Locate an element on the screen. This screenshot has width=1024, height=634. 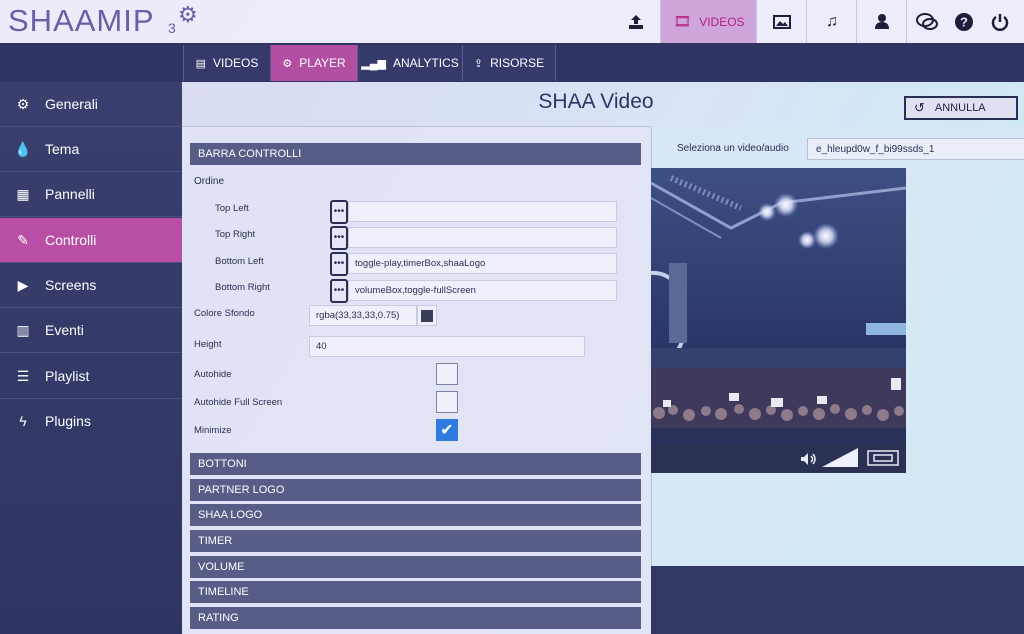
color-swatch is located at coordinates (427, 315).